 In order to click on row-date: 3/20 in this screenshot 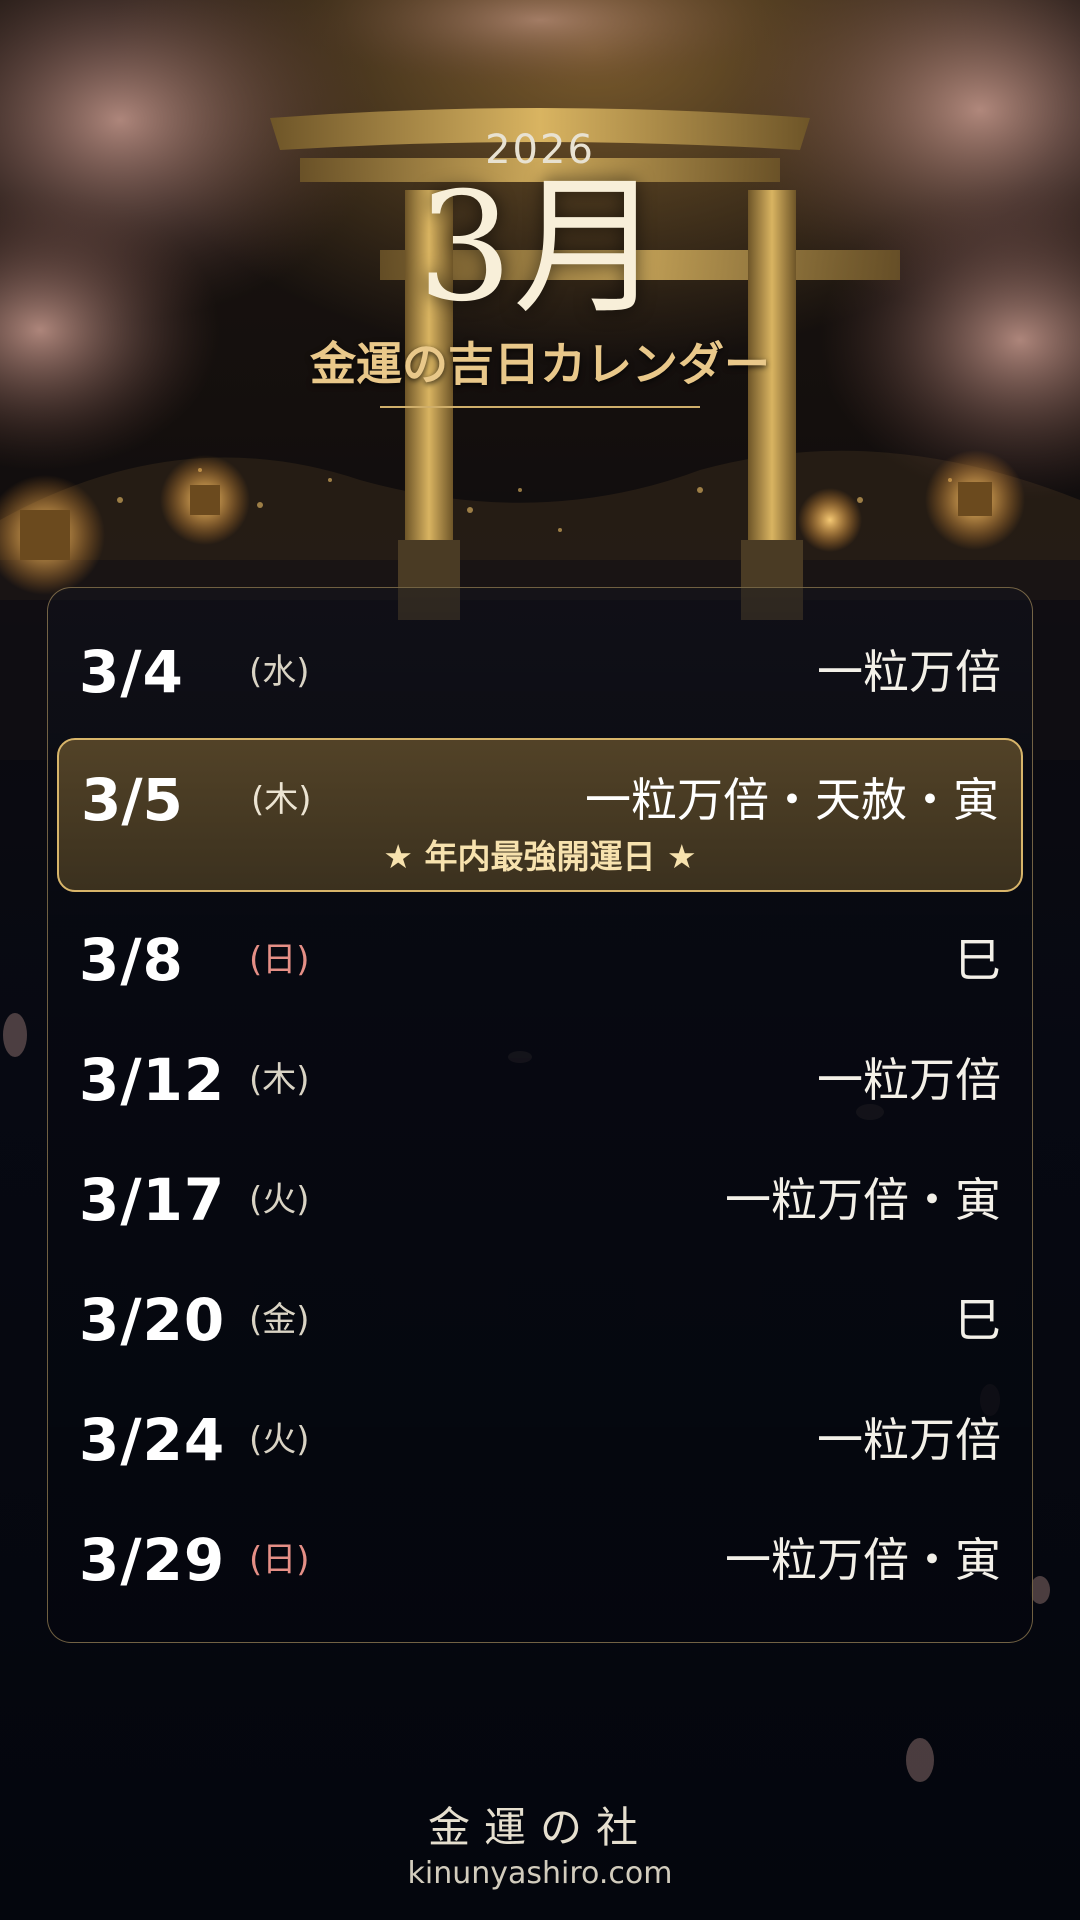, I will do `click(152, 1320)`.